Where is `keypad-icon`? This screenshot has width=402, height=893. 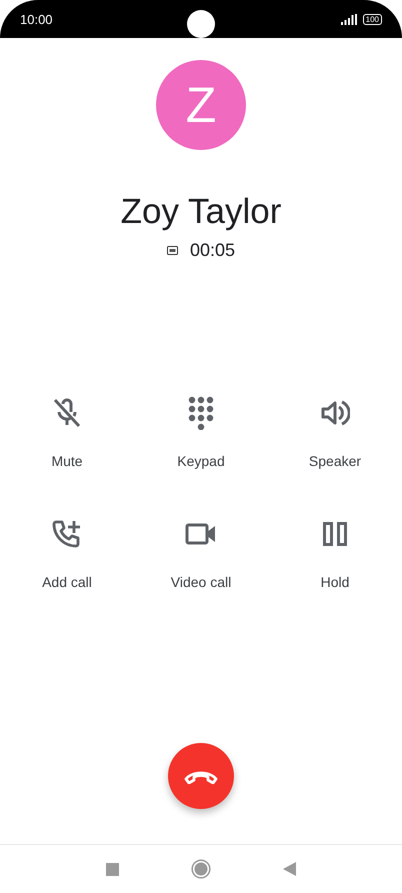 keypad-icon is located at coordinates (201, 413).